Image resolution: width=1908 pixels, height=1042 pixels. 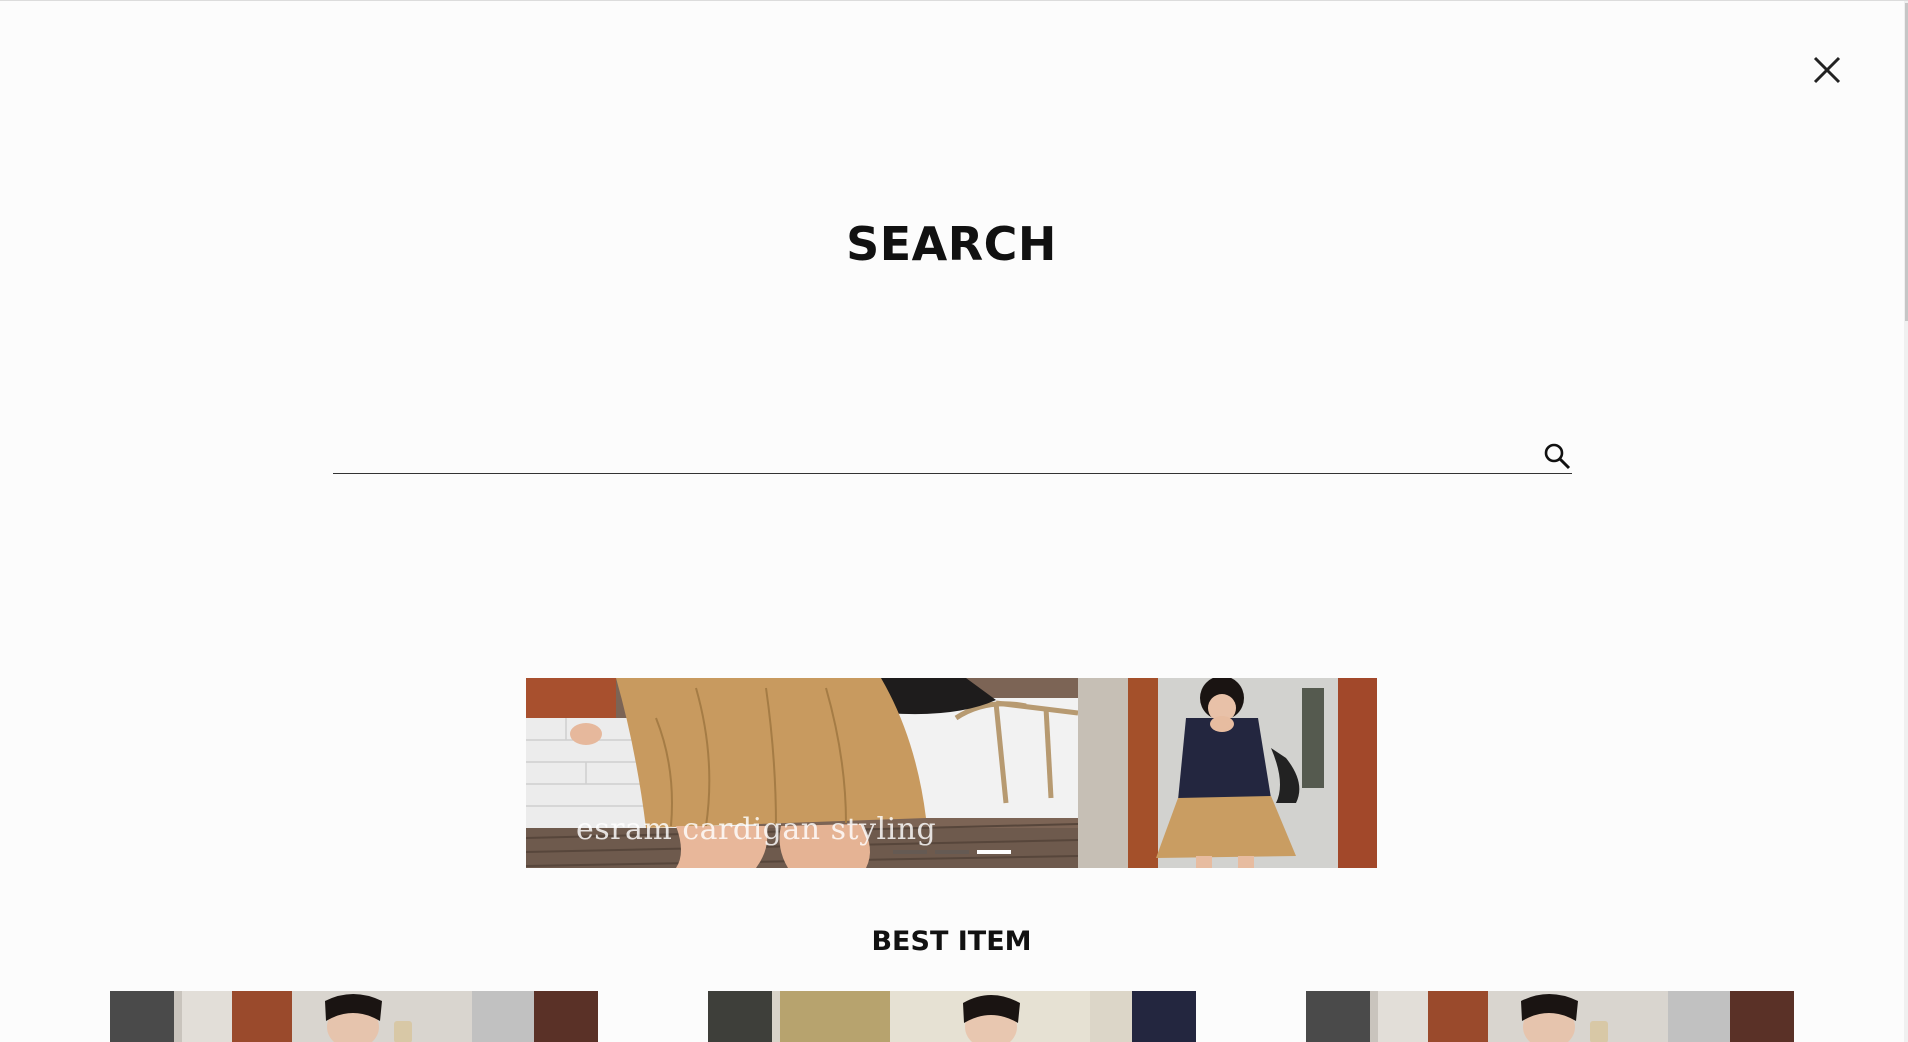 What do you see at coordinates (1906, 521) in the screenshot?
I see `scrollbar-track` at bounding box center [1906, 521].